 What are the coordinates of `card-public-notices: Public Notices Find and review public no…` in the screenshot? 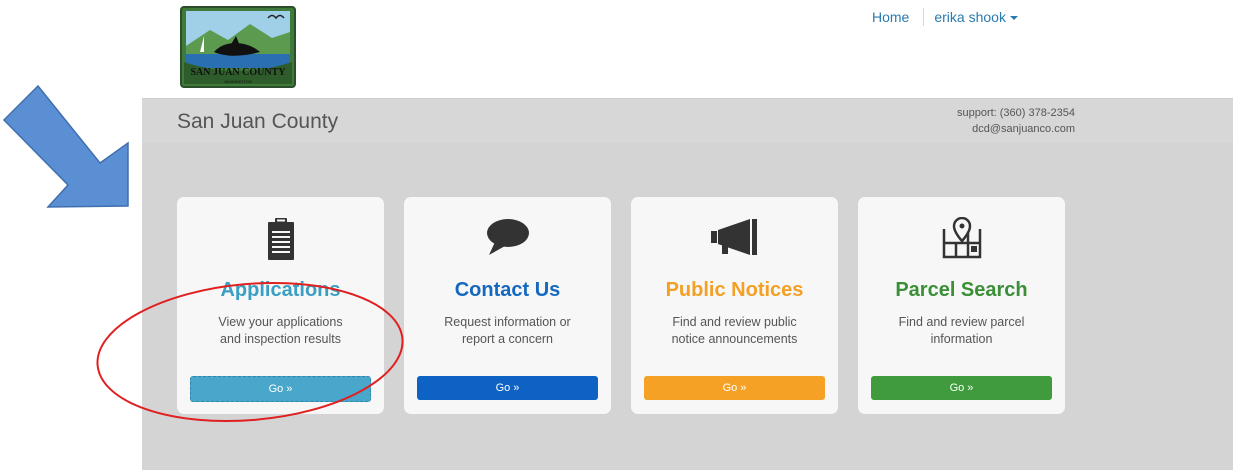 It's located at (734, 305).